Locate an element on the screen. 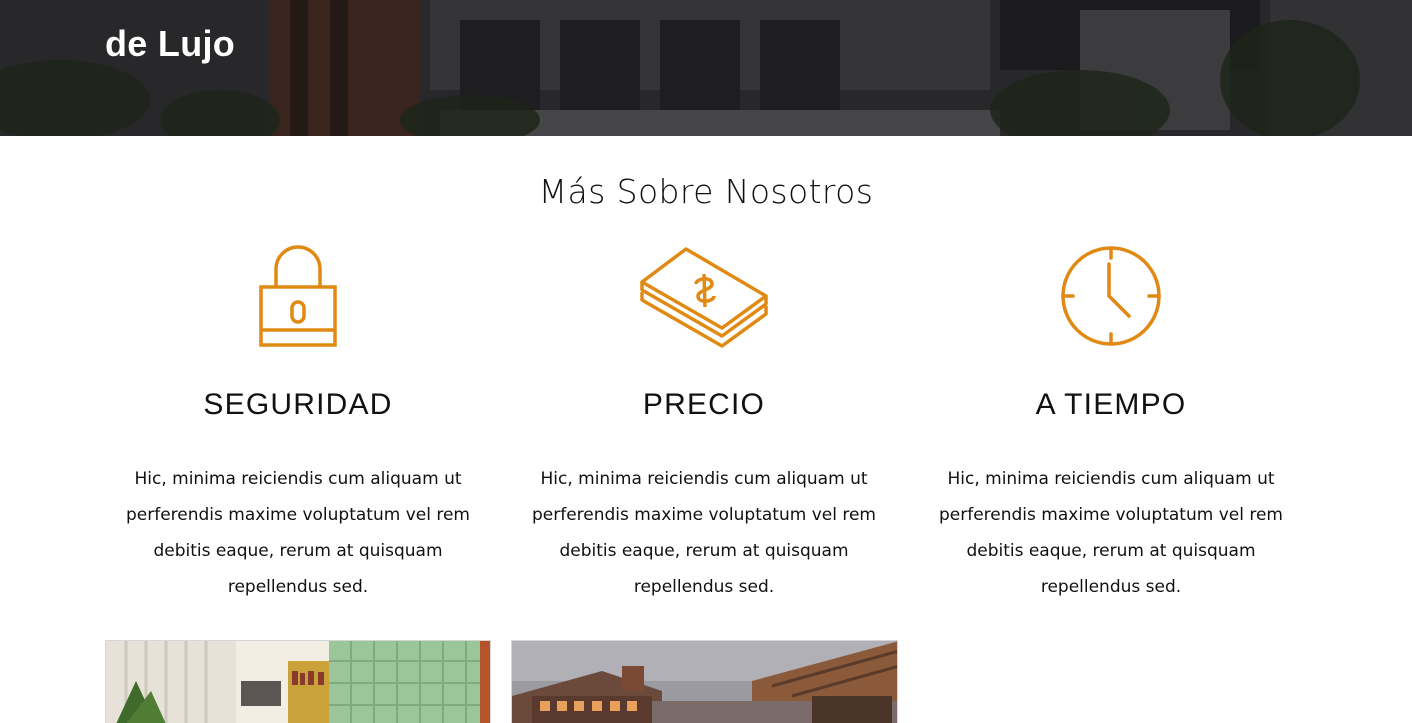  house-exterior-photo is located at coordinates (704, 682).